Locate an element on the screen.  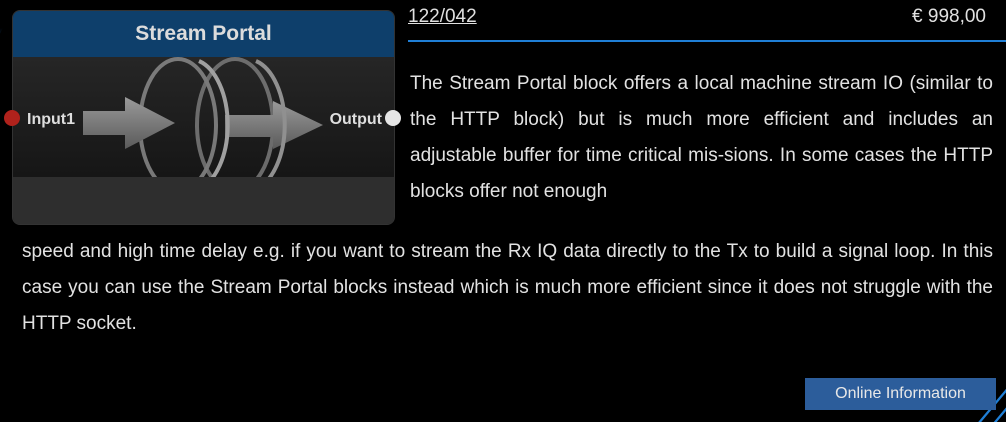
accent-stripe-left is located at coordinates (1, 98).